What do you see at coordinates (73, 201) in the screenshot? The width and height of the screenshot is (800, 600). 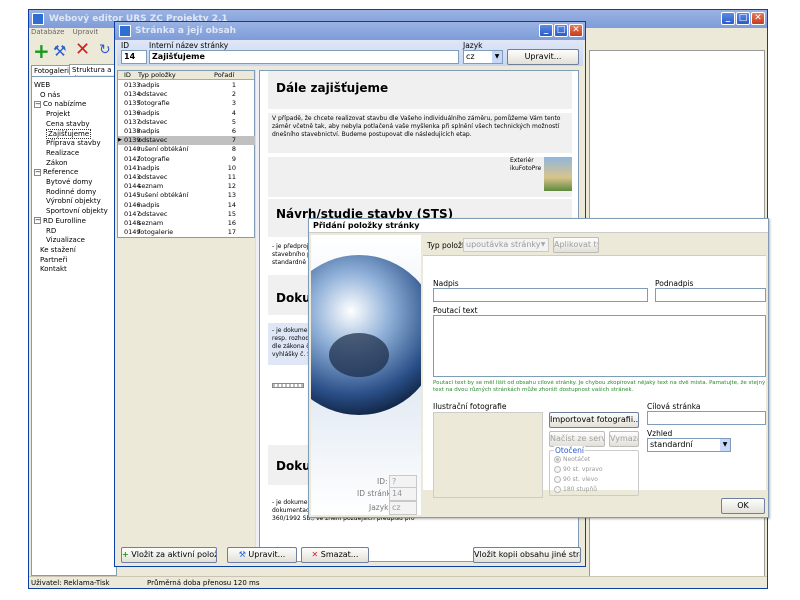 I see `tree-item: Výrobní objekty` at bounding box center [73, 201].